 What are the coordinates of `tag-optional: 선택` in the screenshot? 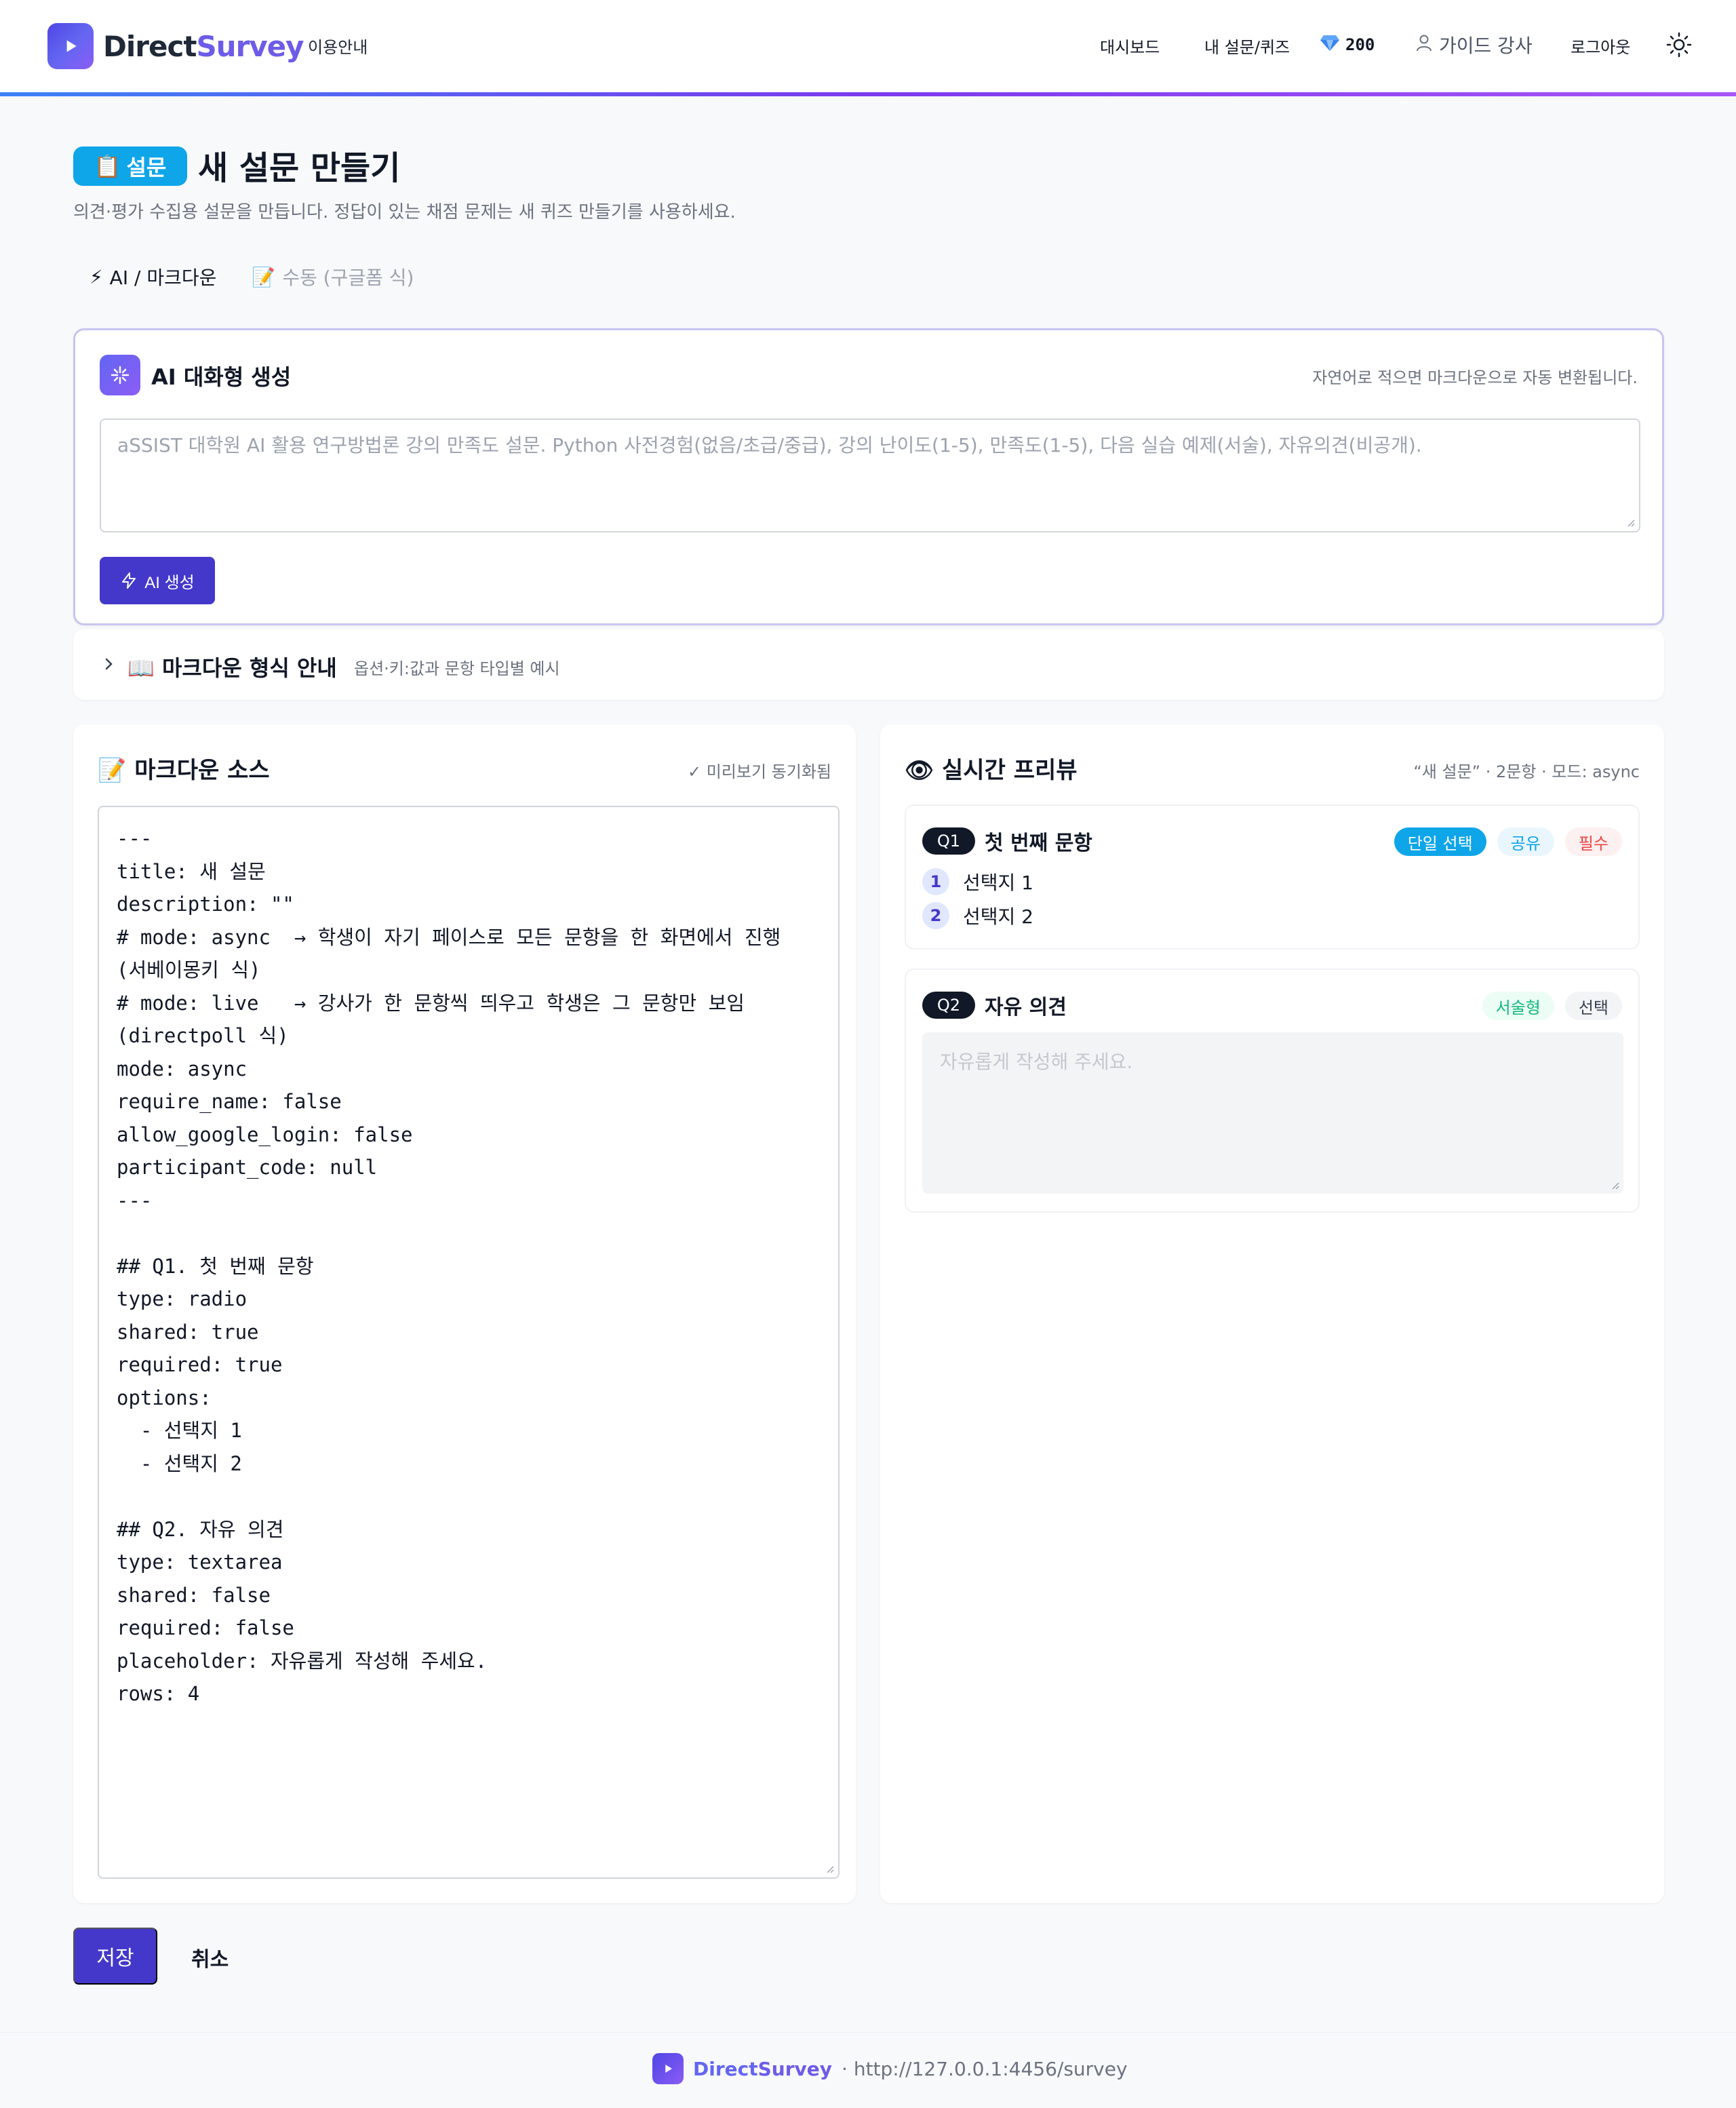 It's located at (1593, 1006).